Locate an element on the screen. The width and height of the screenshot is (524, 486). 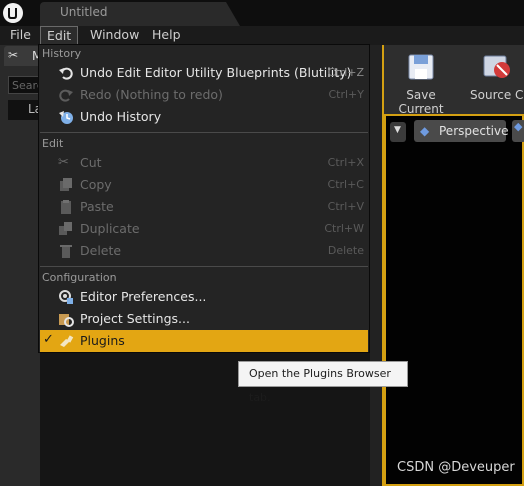
menu-item-redo-label: Redo (Nothing to redo) is located at coordinates (151, 94).